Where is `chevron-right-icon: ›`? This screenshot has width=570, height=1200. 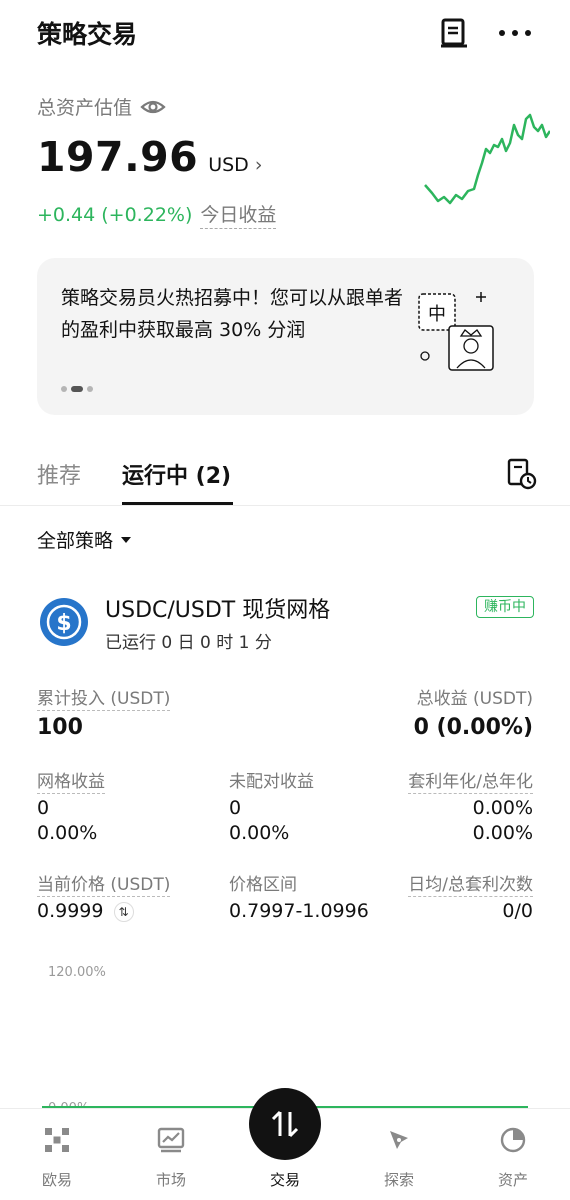
chevron-right-icon: › is located at coordinates (258, 165).